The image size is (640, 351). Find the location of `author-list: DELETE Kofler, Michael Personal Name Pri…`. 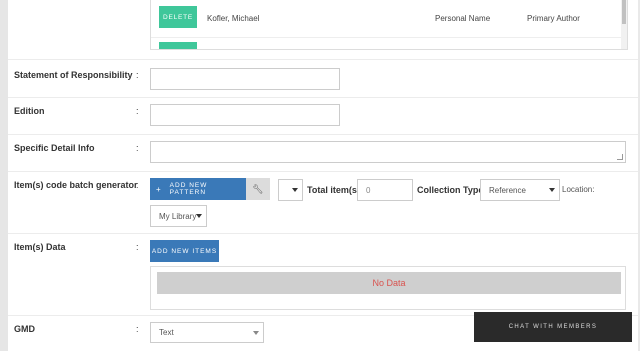

author-list: DELETE Kofler, Michael Personal Name Pri… is located at coordinates (389, 25).